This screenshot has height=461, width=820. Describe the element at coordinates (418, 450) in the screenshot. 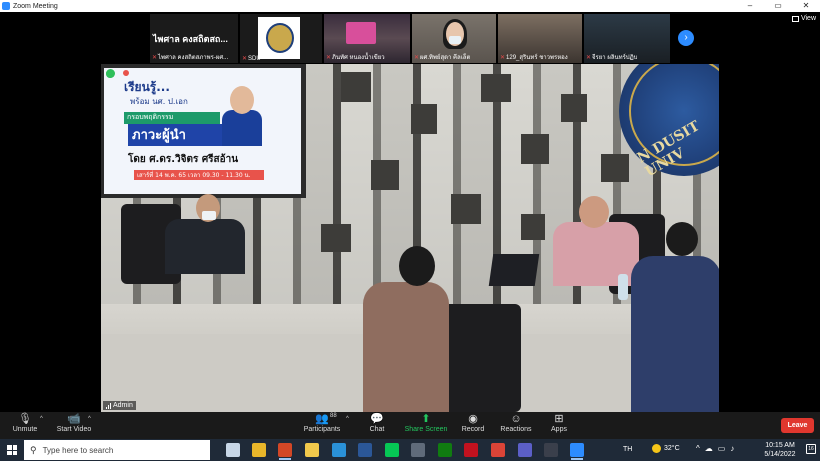

I see `calculator-icon` at that location.